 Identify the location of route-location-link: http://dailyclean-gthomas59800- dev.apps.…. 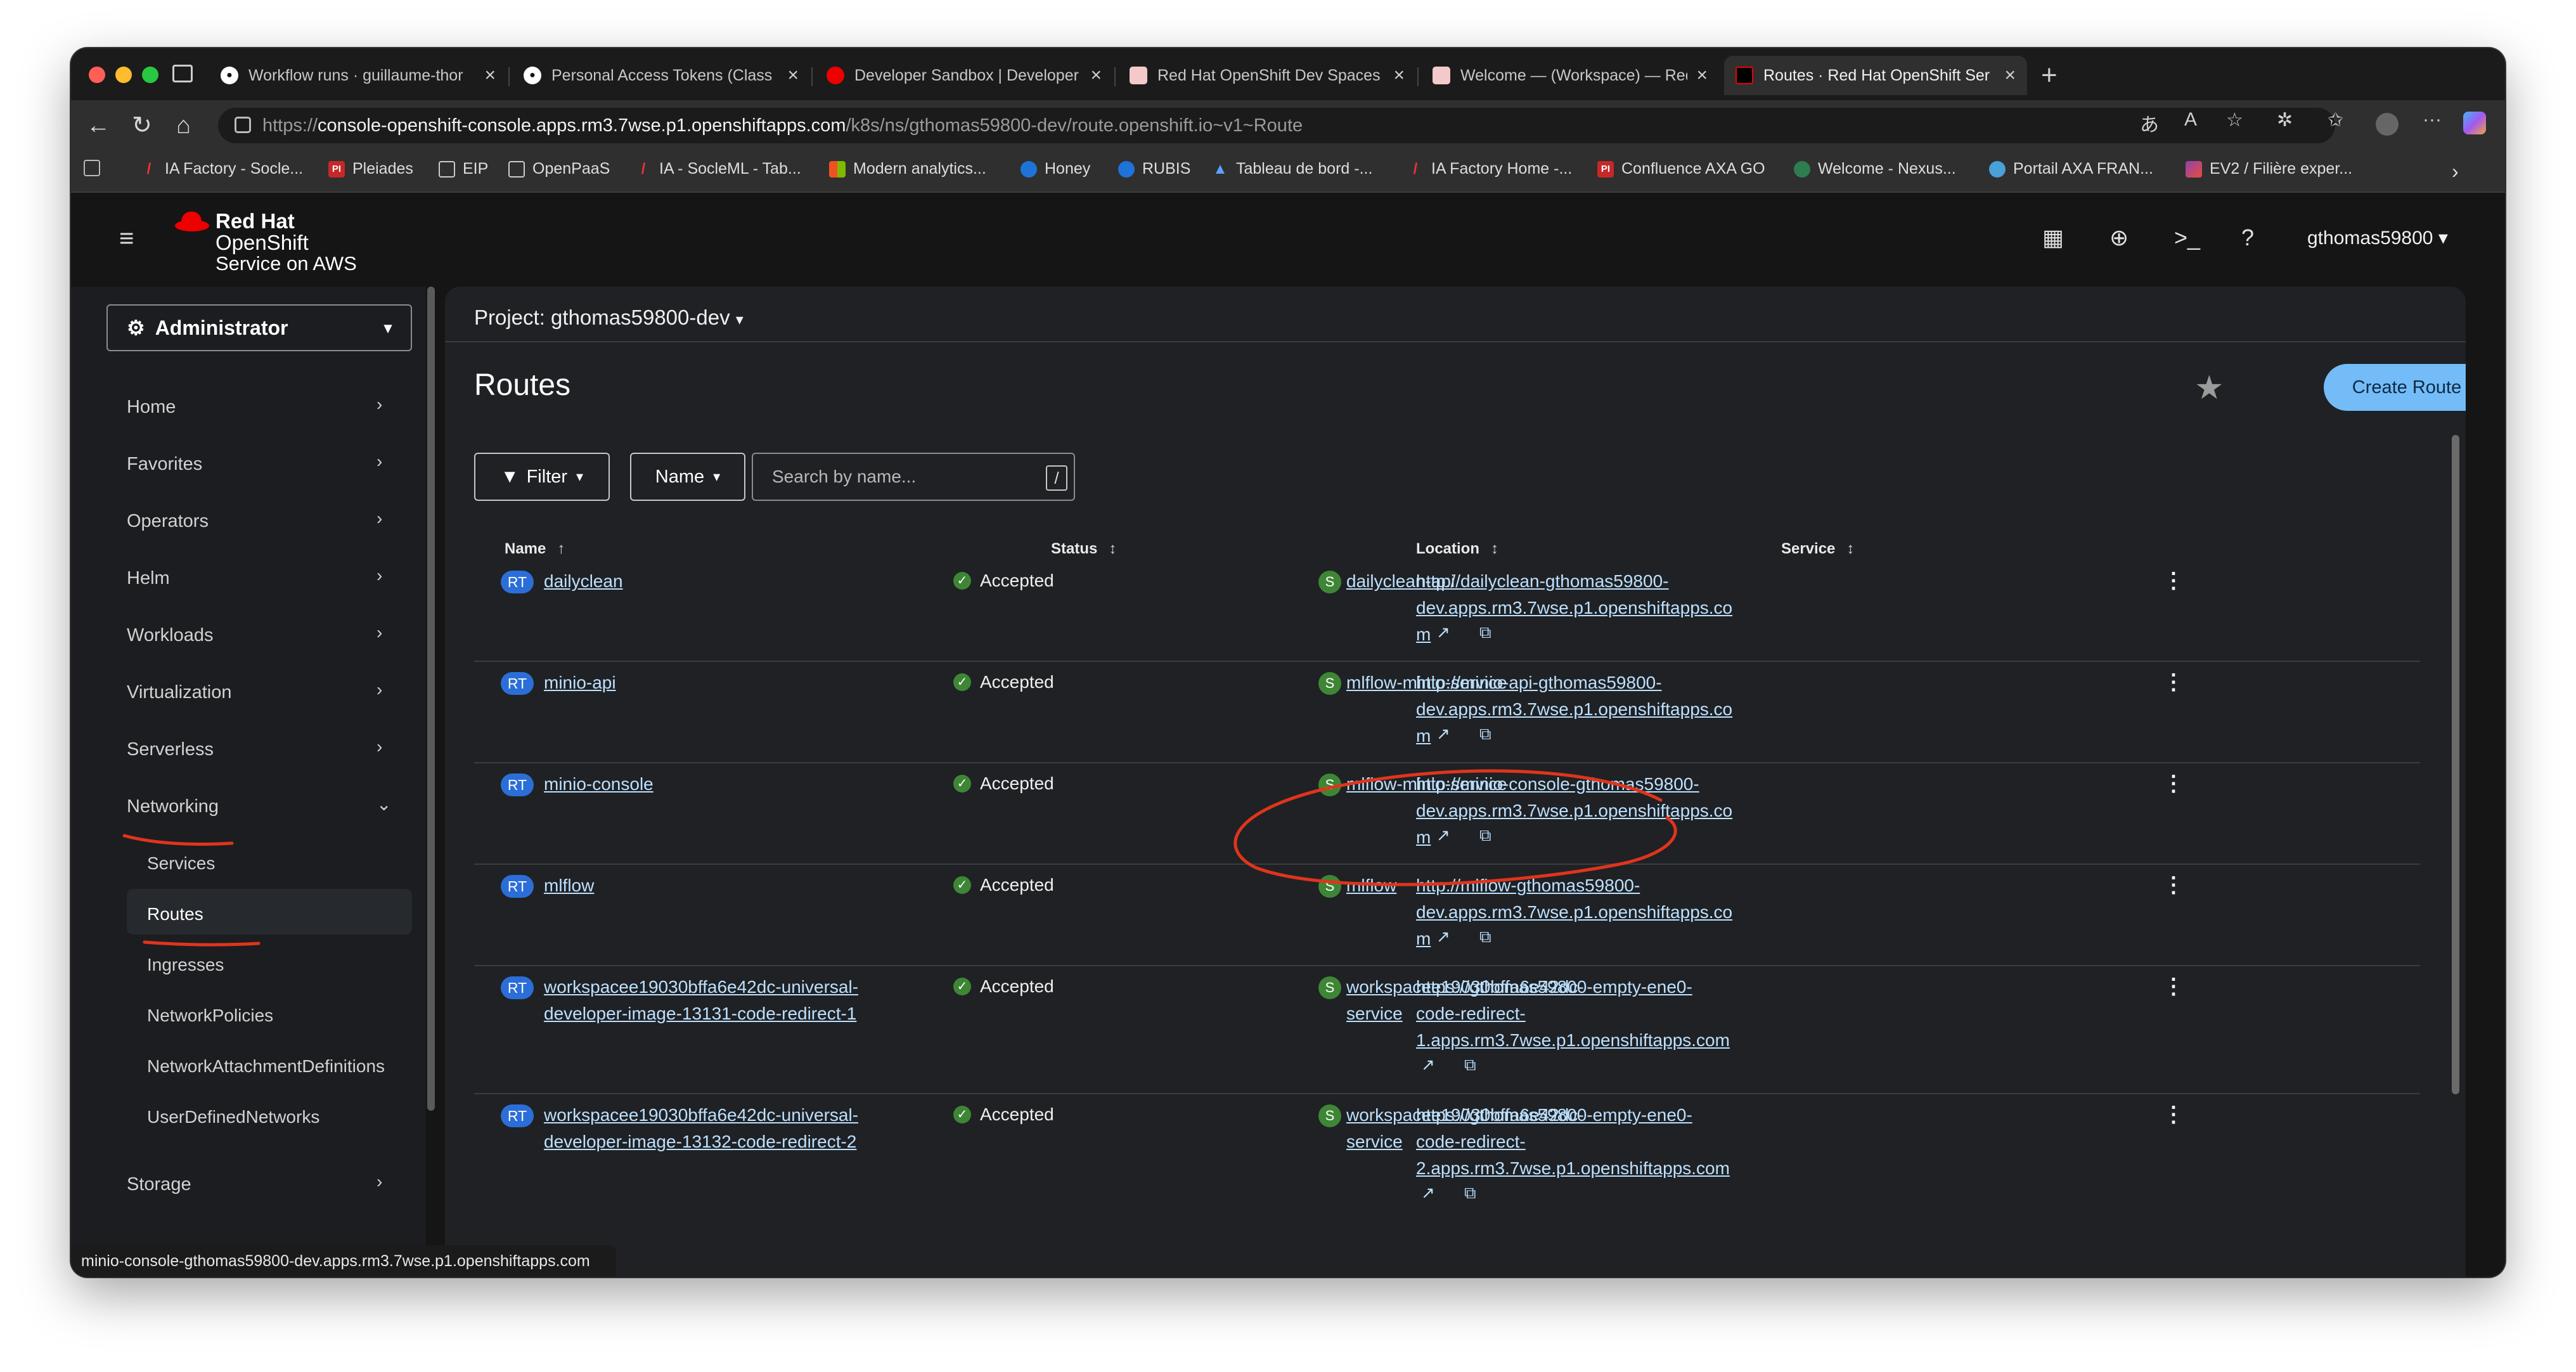
(1574, 608).